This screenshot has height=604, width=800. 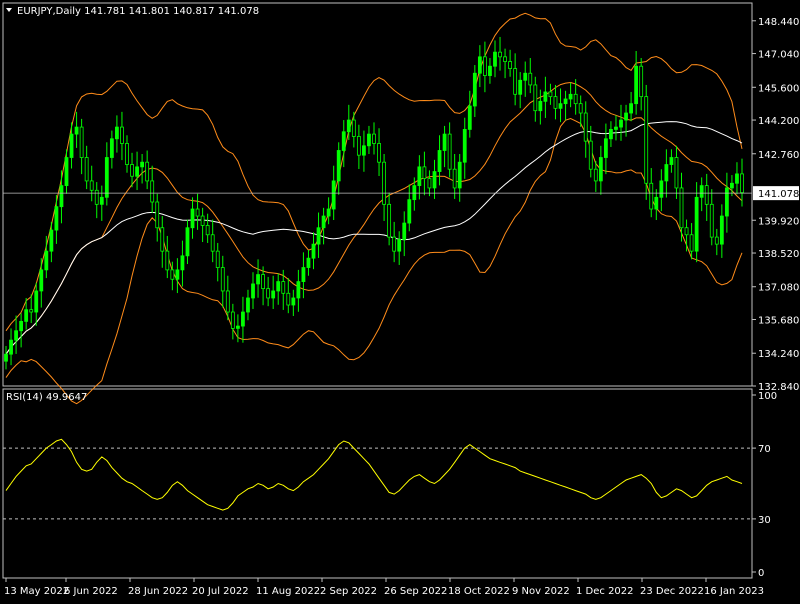 I want to click on price-tick-label: 137.080, so click(x=778, y=288).